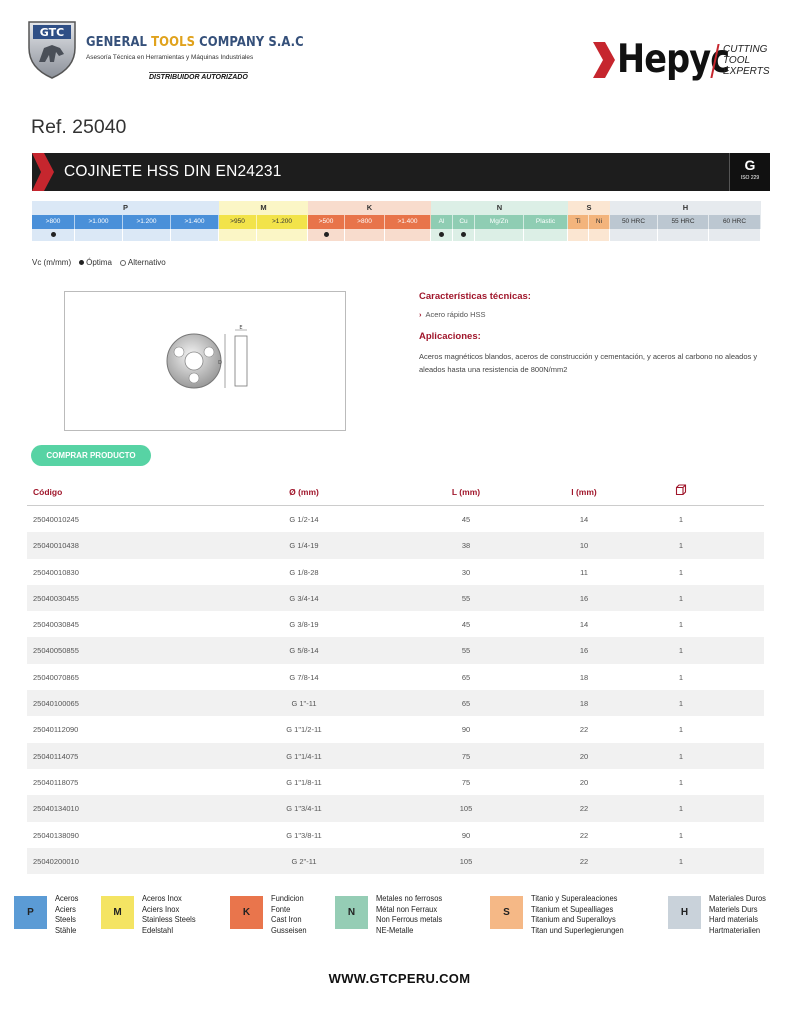 This screenshot has height=1024, width=799. I want to click on table-row: 25040010438 G 1/4-19 38 10 1, so click(395, 545).